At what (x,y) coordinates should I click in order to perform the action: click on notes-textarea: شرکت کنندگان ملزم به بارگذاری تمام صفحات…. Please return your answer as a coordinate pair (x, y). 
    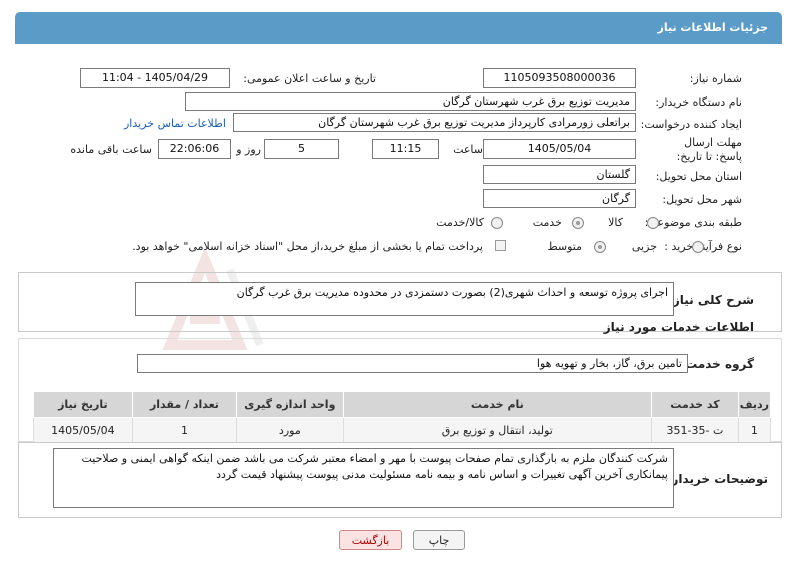
    Looking at the image, I should click on (363, 478).